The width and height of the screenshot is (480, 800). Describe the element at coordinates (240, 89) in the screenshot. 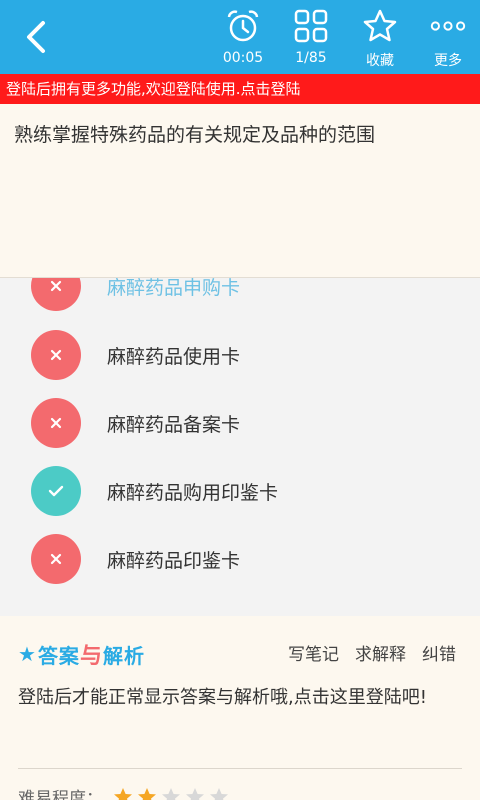

I see `login-banner: 登陆后拥有更多功能,欢迎登陆使用.点击登陆` at that location.